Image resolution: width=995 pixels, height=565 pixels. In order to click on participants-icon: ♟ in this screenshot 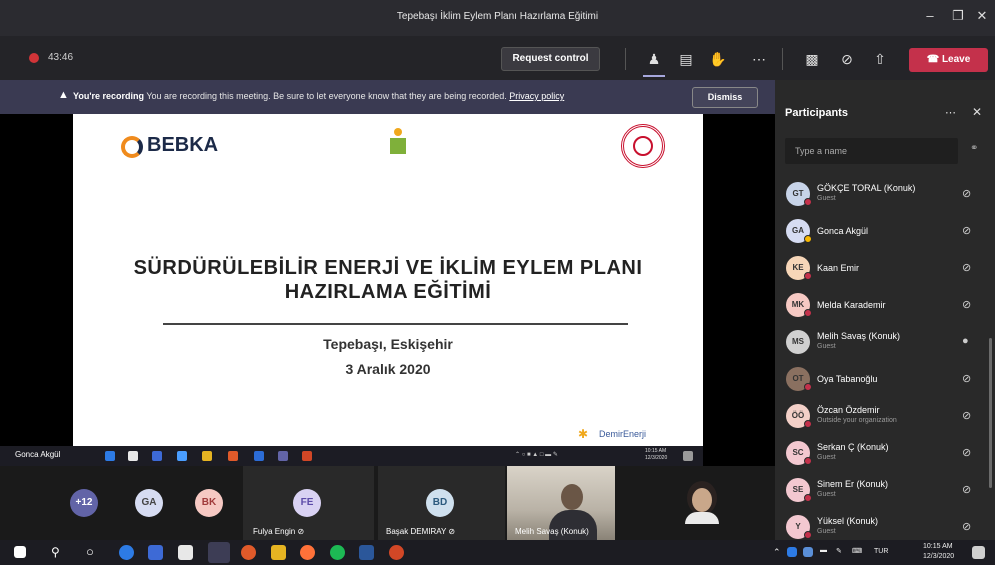, I will do `click(654, 59)`.